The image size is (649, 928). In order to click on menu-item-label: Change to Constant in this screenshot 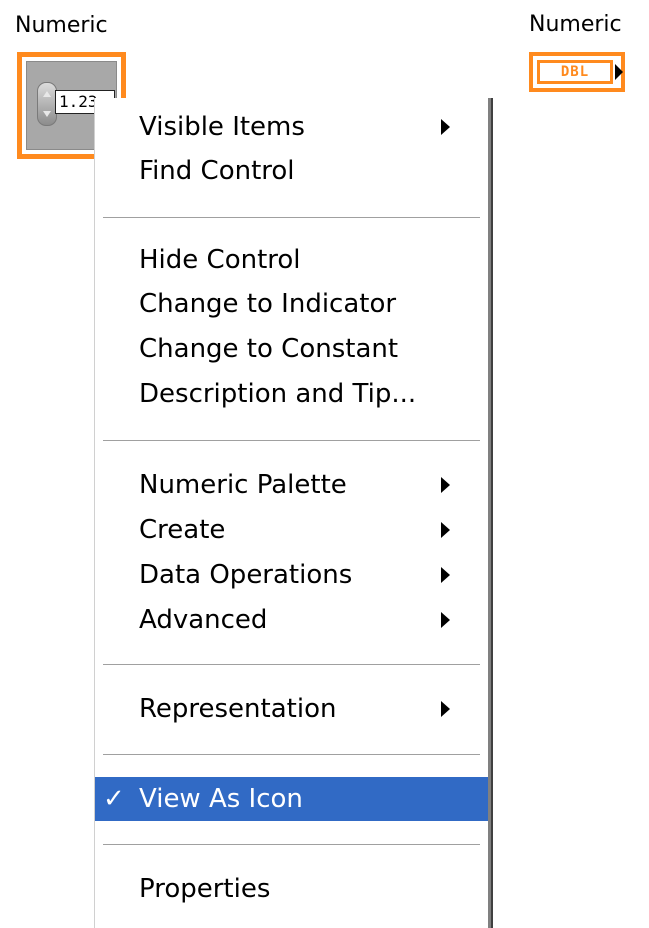, I will do `click(269, 349)`.